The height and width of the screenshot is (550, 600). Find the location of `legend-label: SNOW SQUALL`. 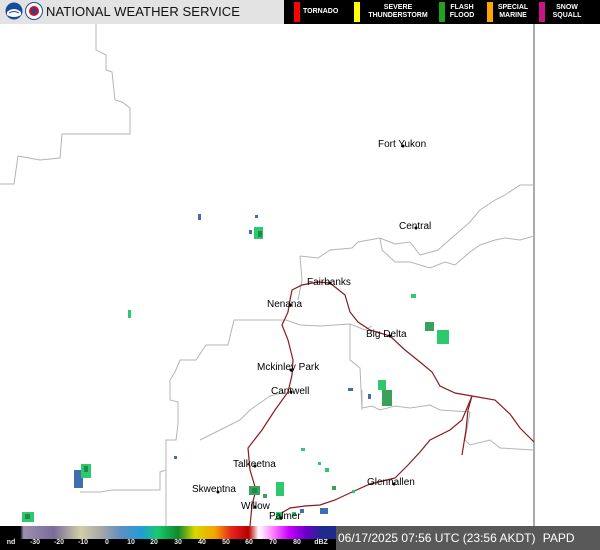

legend-label: SNOW SQUALL is located at coordinates (567, 11).